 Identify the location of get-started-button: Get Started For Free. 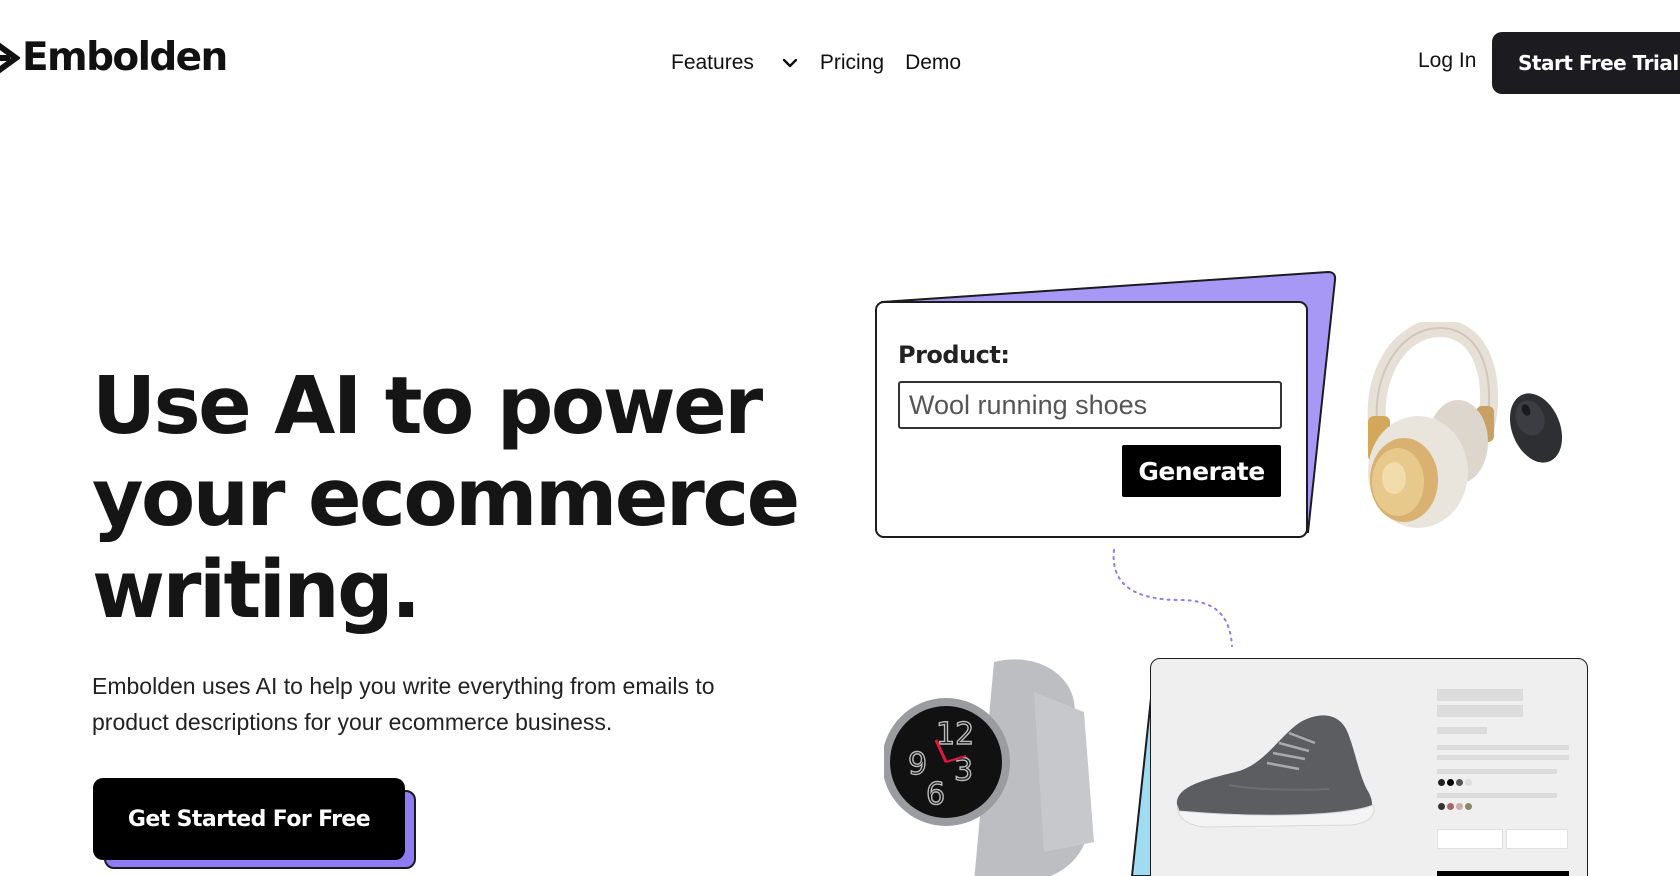
(249, 819).